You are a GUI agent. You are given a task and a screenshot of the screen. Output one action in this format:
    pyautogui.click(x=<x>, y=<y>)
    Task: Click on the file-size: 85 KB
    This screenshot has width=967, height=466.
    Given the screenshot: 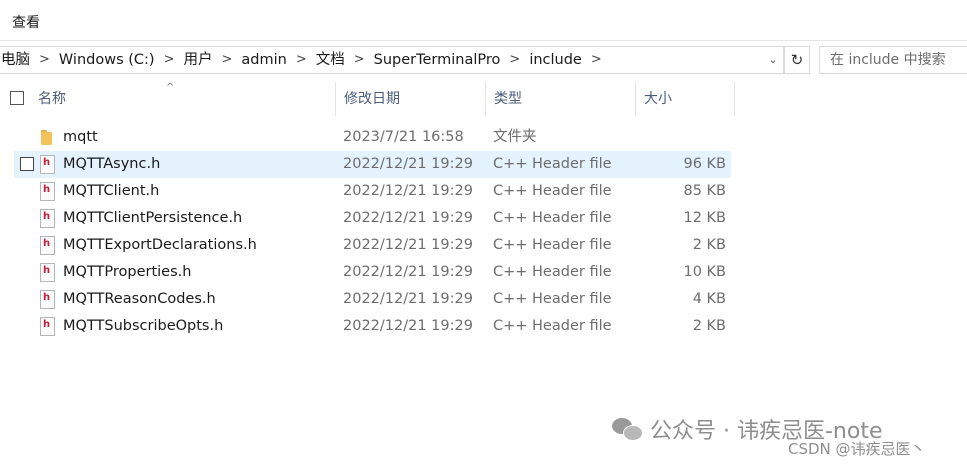 What is the action you would take?
    pyautogui.click(x=704, y=191)
    